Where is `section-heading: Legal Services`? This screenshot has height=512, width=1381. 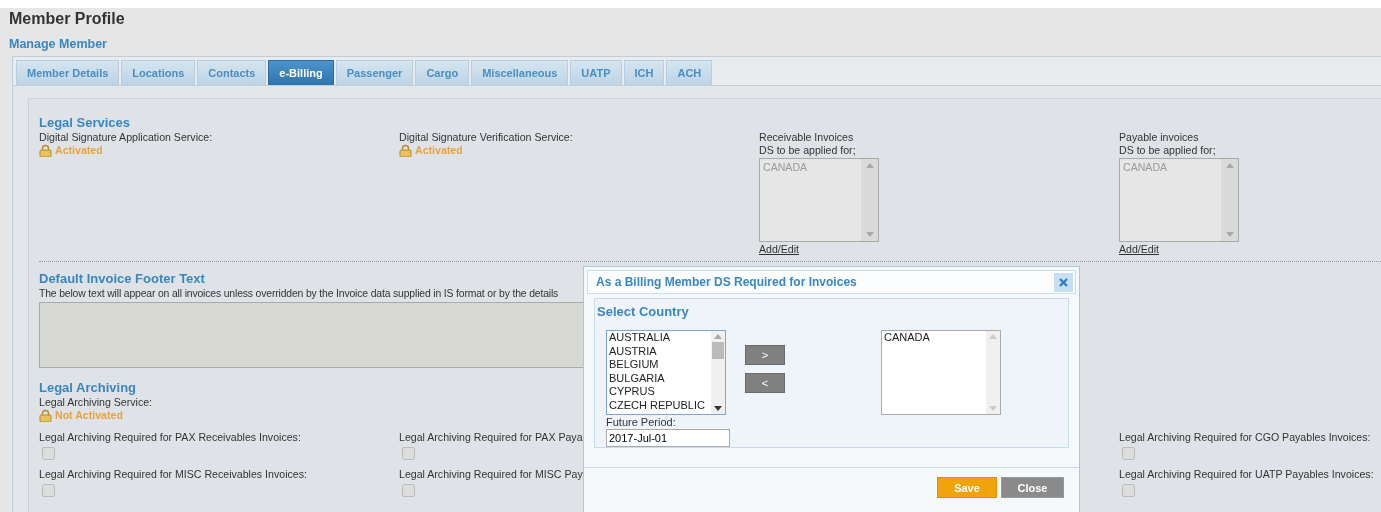 section-heading: Legal Services is located at coordinates (85, 123).